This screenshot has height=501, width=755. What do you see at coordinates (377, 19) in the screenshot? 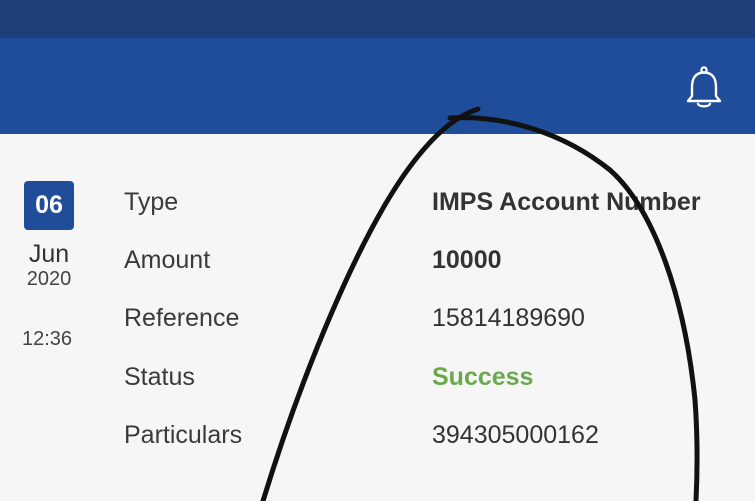
I see `status-bar` at bounding box center [377, 19].